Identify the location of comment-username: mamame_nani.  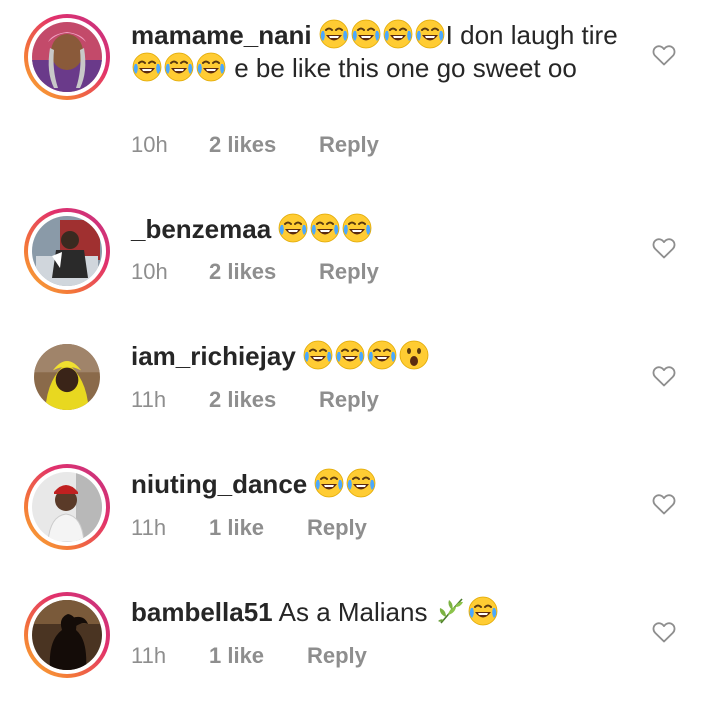
(221, 35).